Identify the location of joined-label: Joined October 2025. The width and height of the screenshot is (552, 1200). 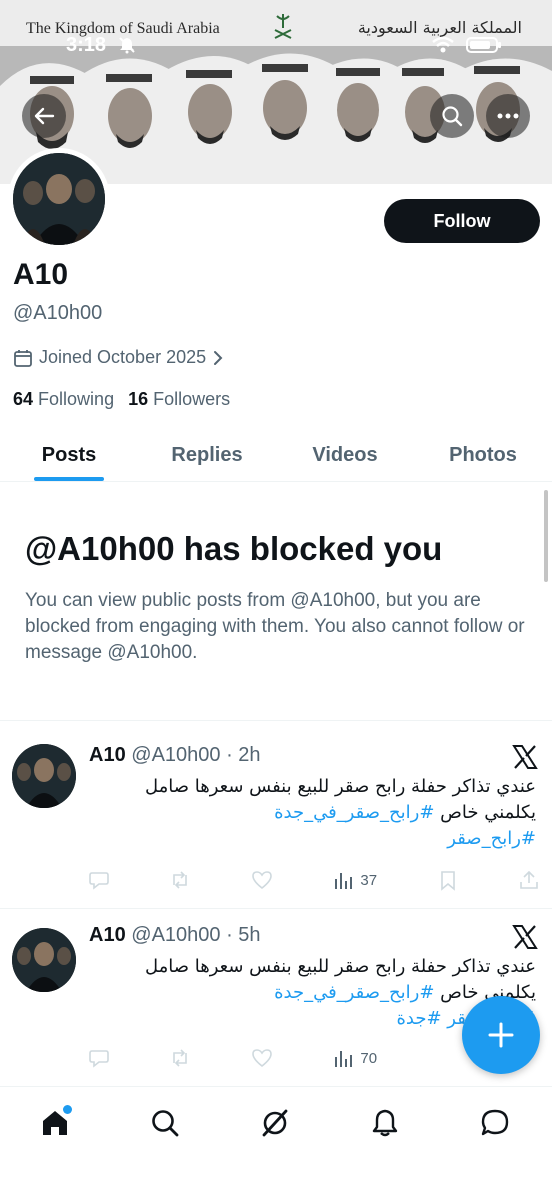
(123, 357).